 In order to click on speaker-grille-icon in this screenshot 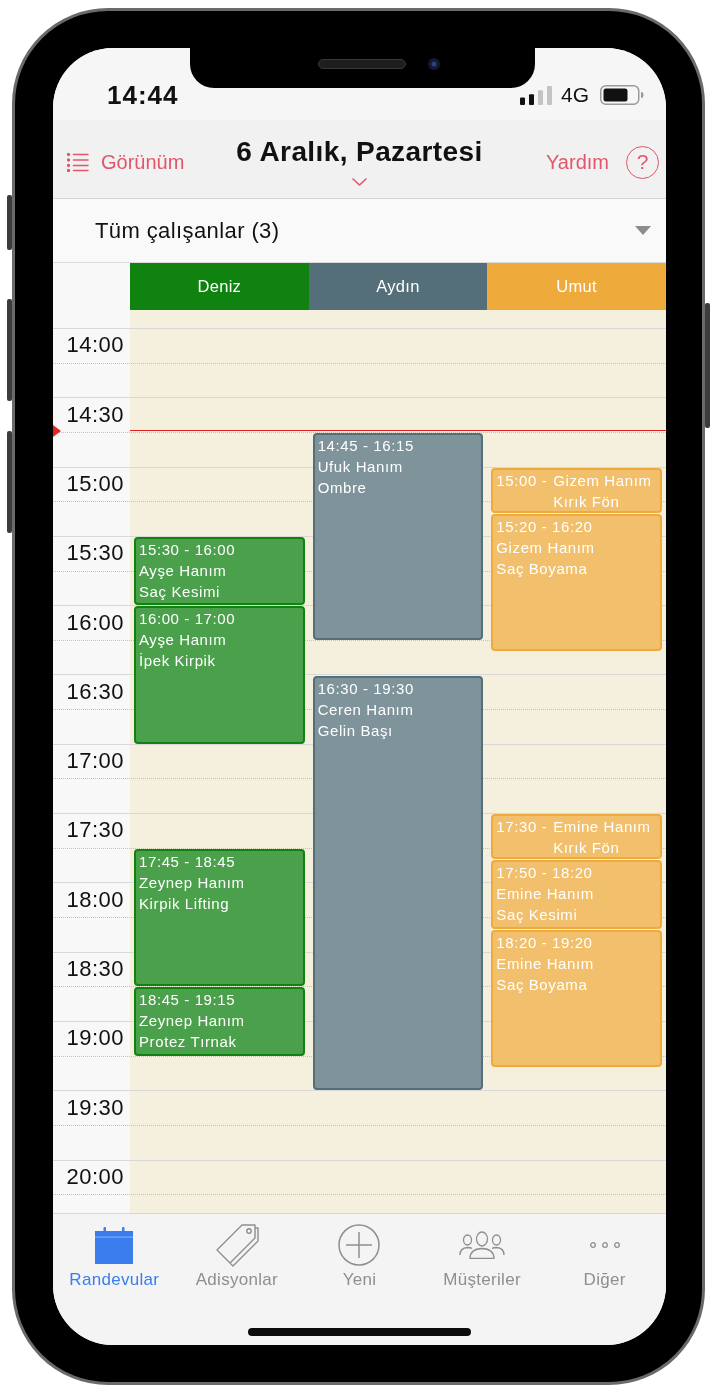, I will do `click(362, 64)`.